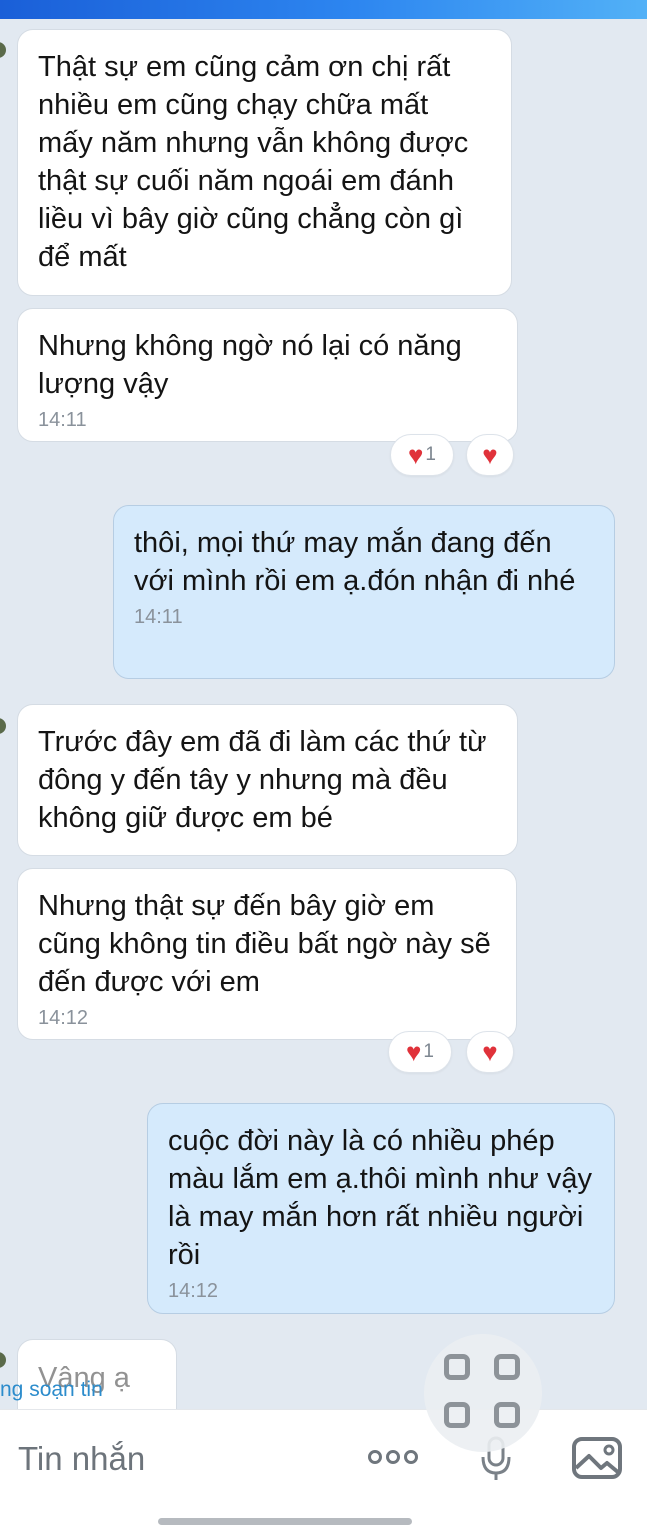  Describe the element at coordinates (323, 9) in the screenshot. I see `status-bar` at that location.